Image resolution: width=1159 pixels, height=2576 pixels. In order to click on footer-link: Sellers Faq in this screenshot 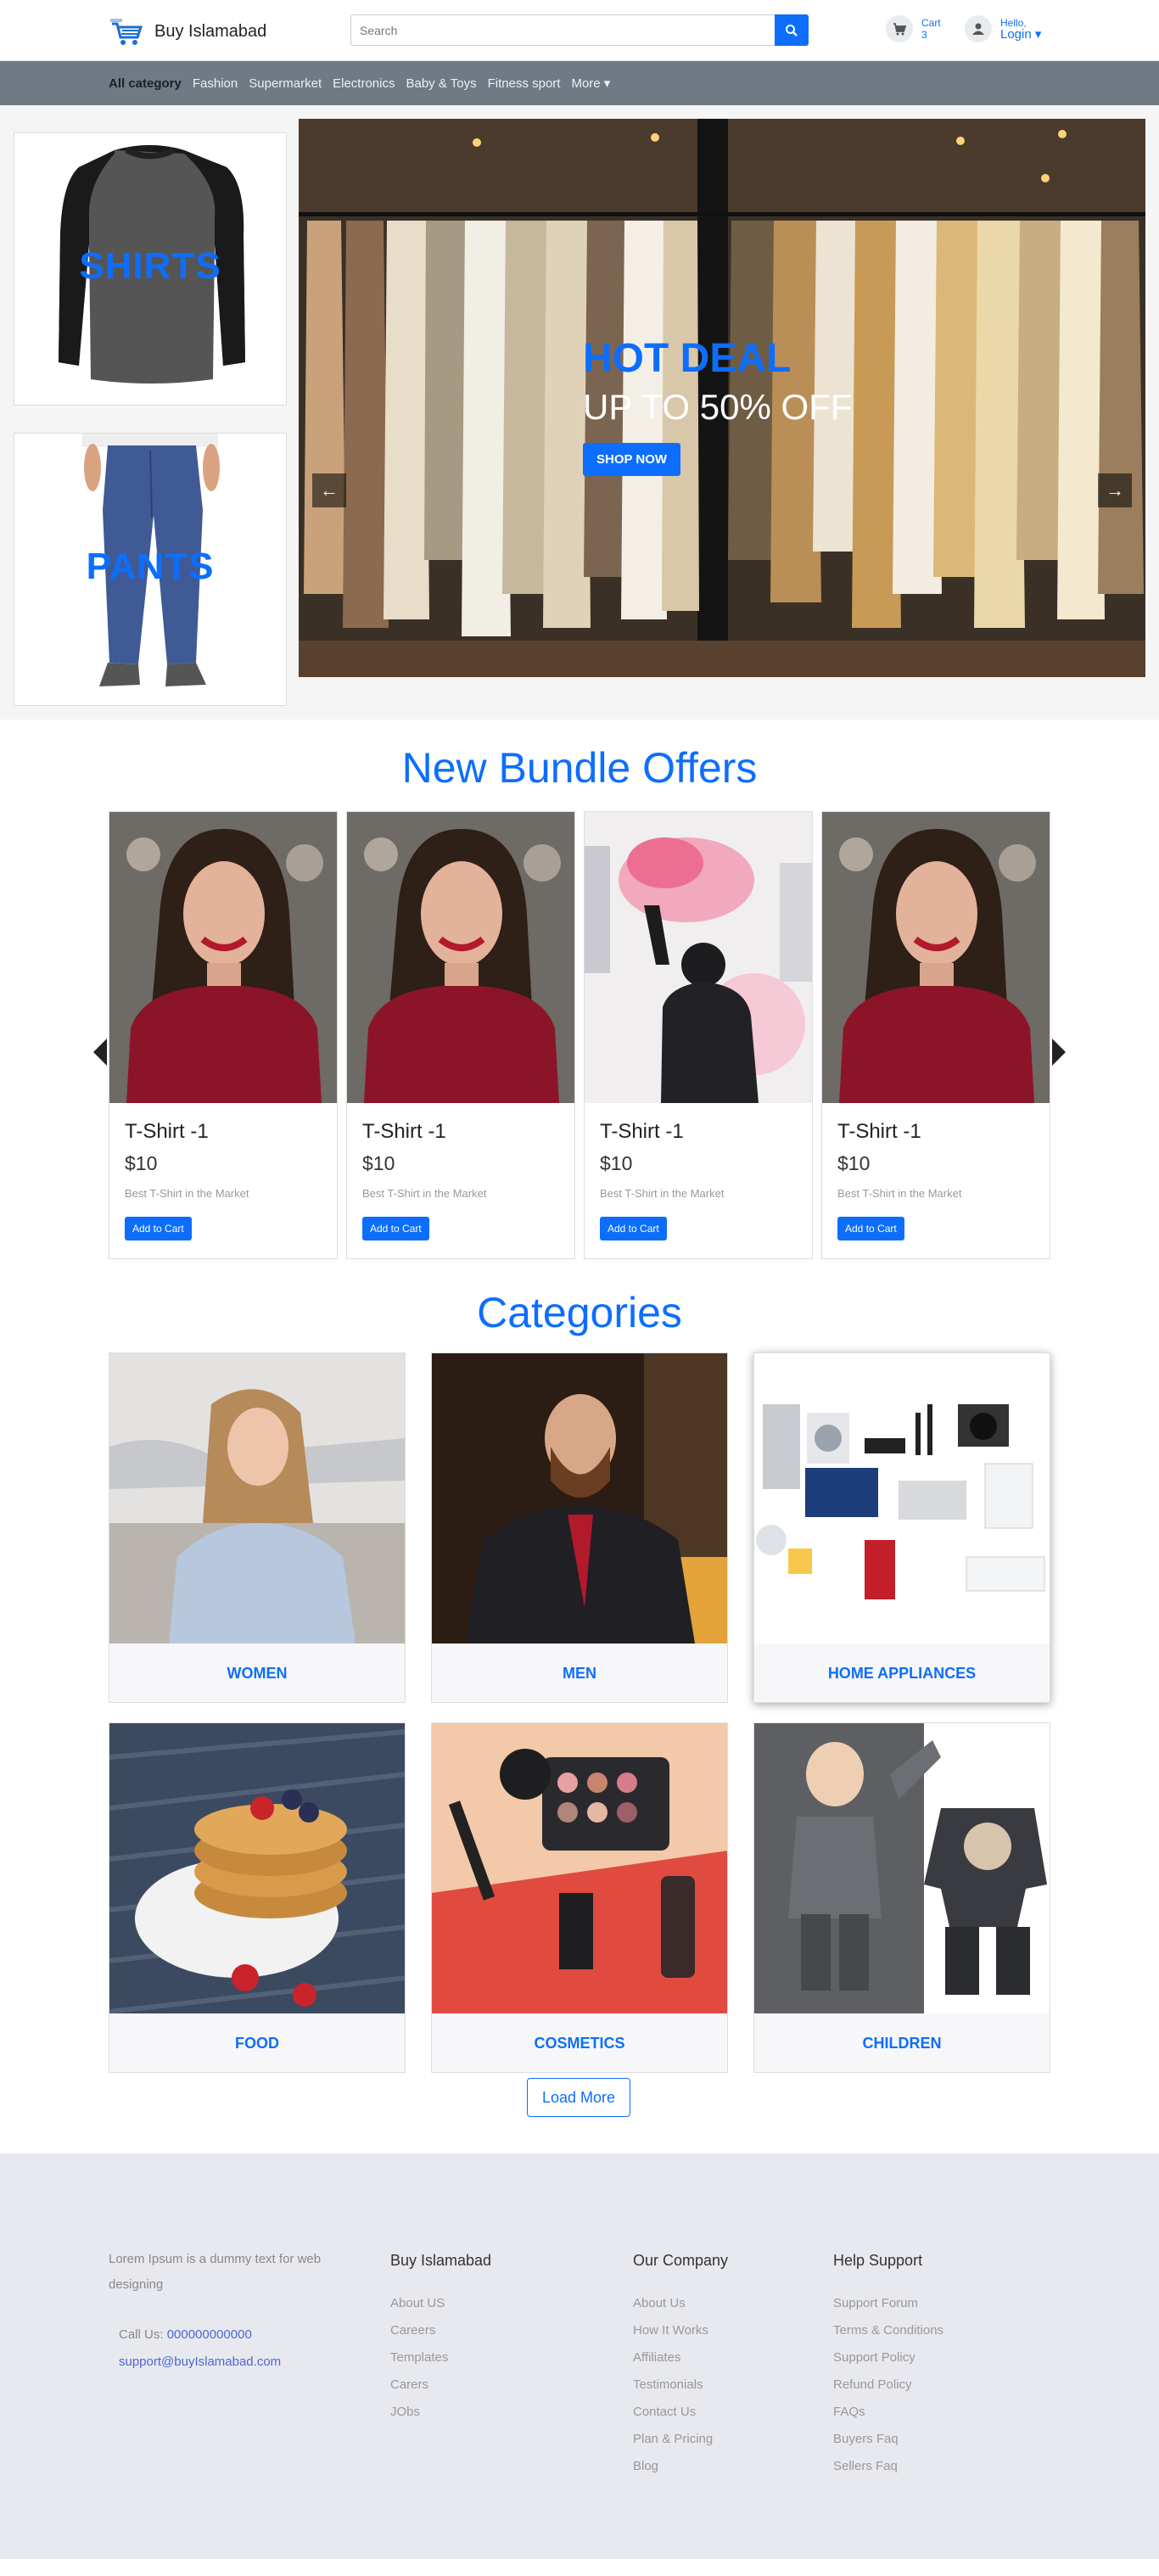, I will do `click(888, 2466)`.